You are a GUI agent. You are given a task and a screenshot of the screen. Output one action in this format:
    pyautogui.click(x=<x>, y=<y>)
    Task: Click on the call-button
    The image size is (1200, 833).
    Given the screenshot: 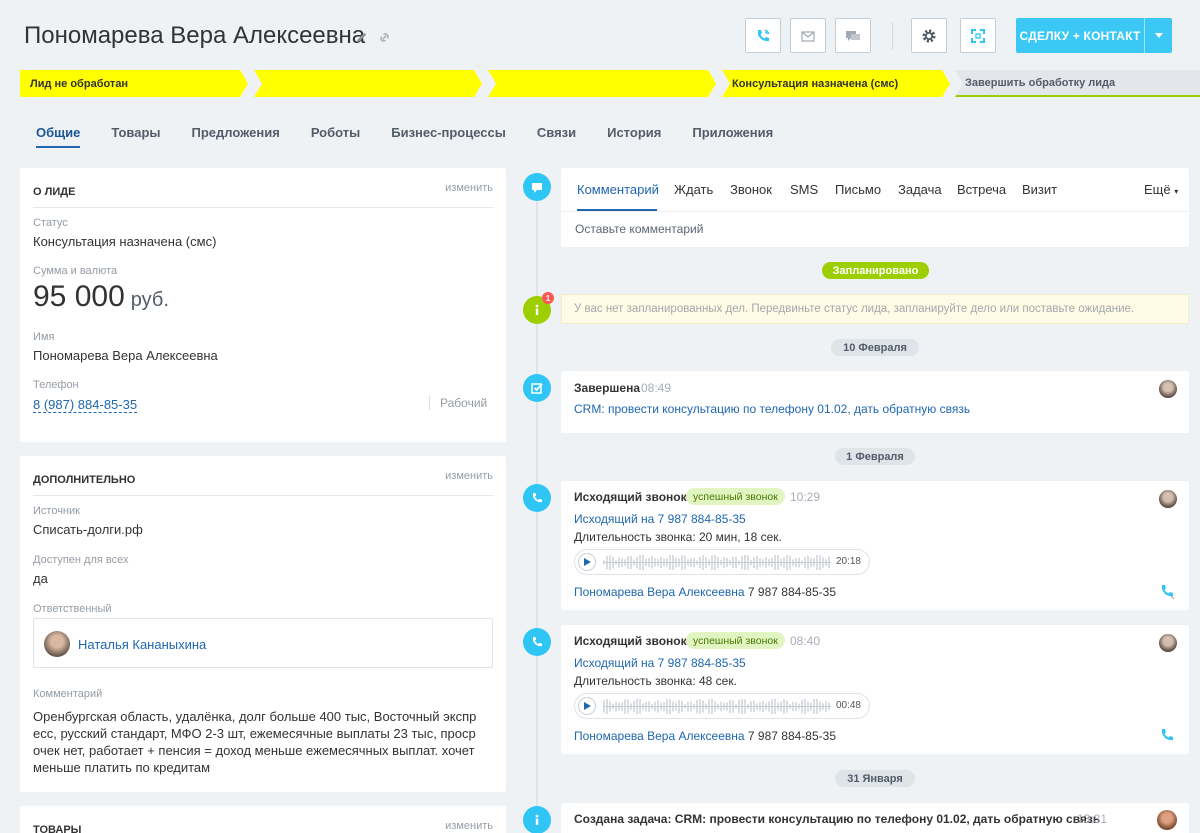 What is the action you would take?
    pyautogui.click(x=763, y=35)
    